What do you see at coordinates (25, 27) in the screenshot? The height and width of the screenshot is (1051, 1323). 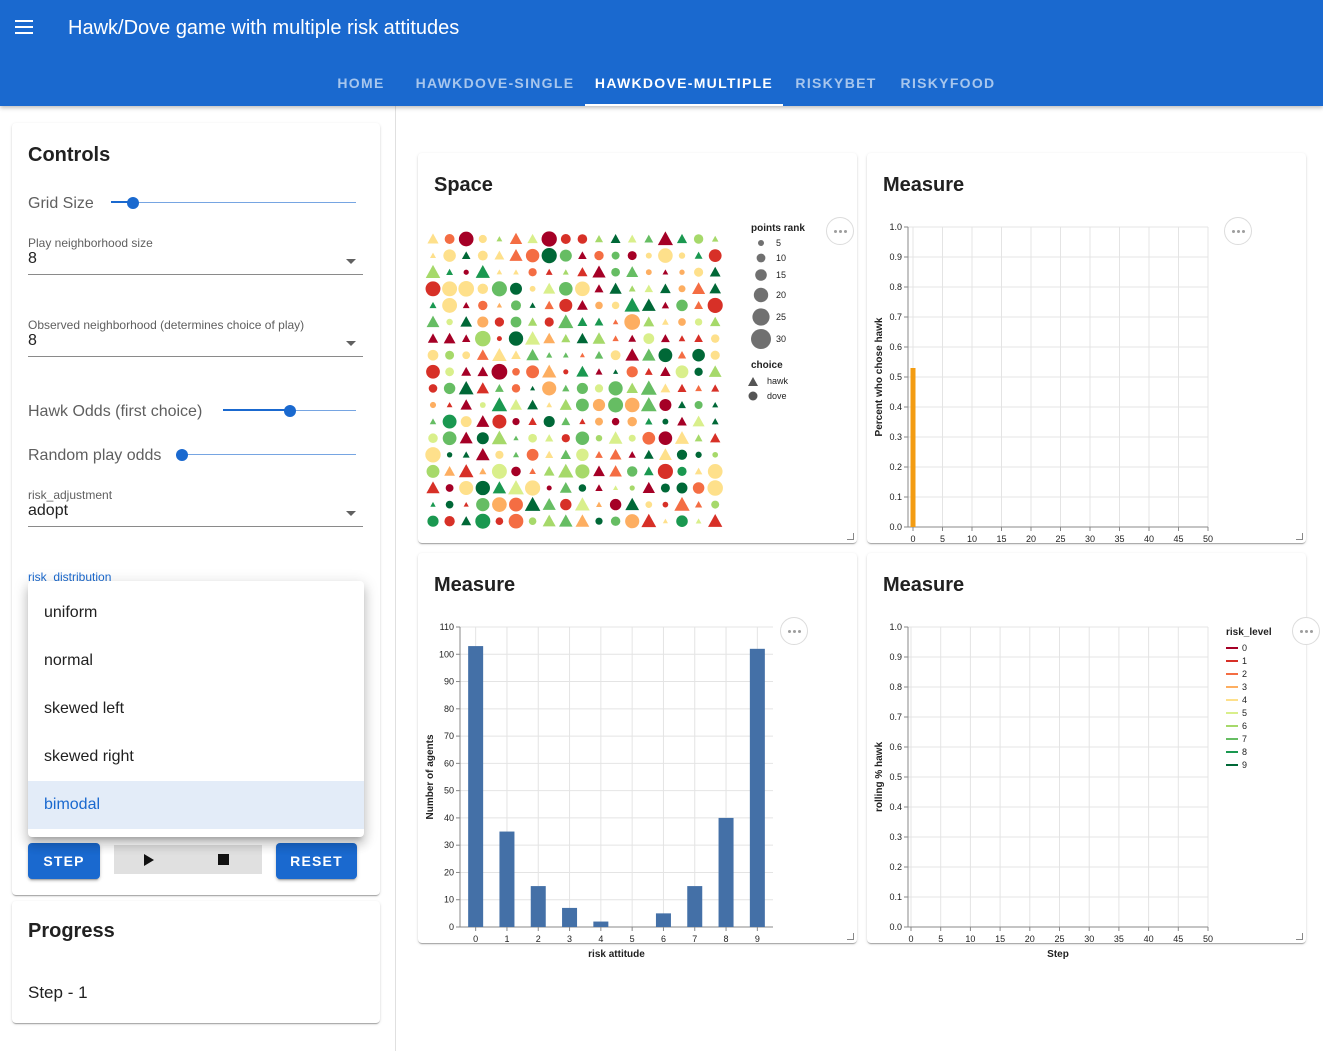 I see `menu-icon` at bounding box center [25, 27].